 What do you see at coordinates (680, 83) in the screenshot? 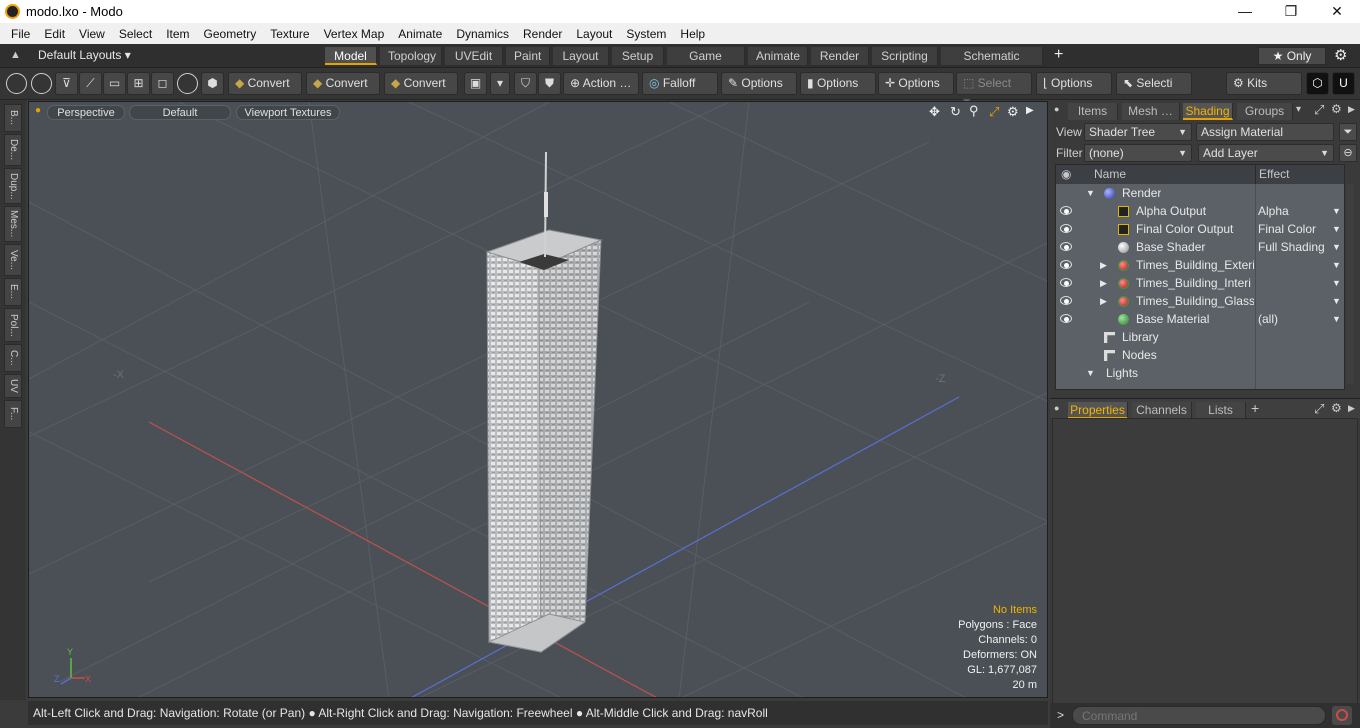
I see `falloff-button: ◎ Falloff` at bounding box center [680, 83].